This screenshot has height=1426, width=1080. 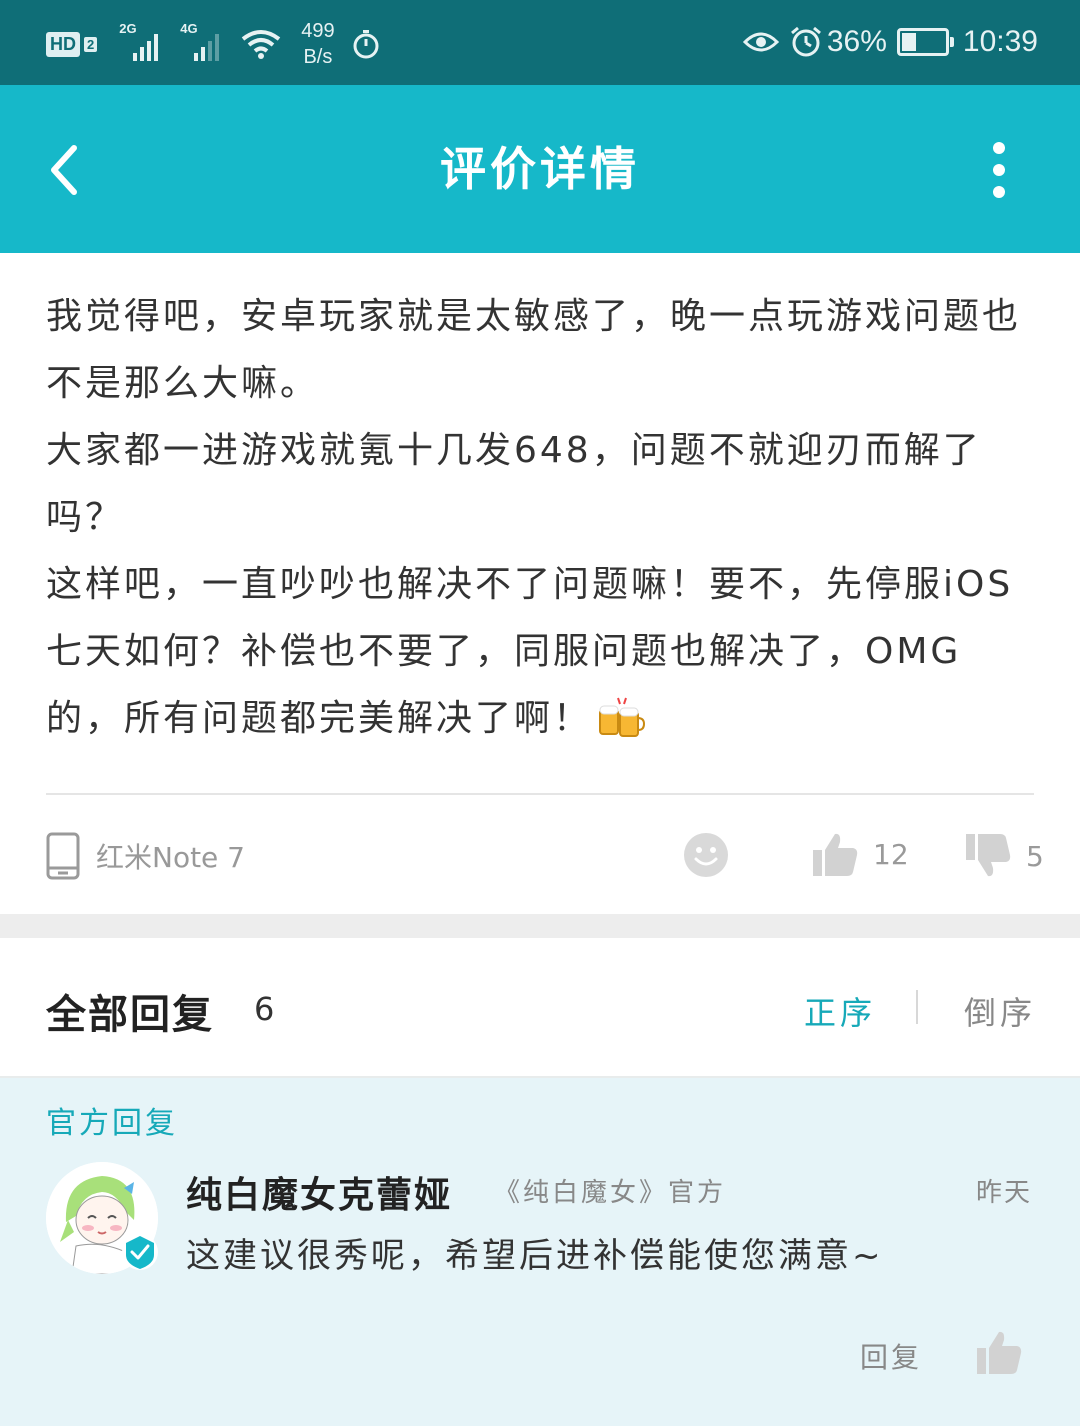 I want to click on device-name: 红米Note 7, so click(x=170, y=857).